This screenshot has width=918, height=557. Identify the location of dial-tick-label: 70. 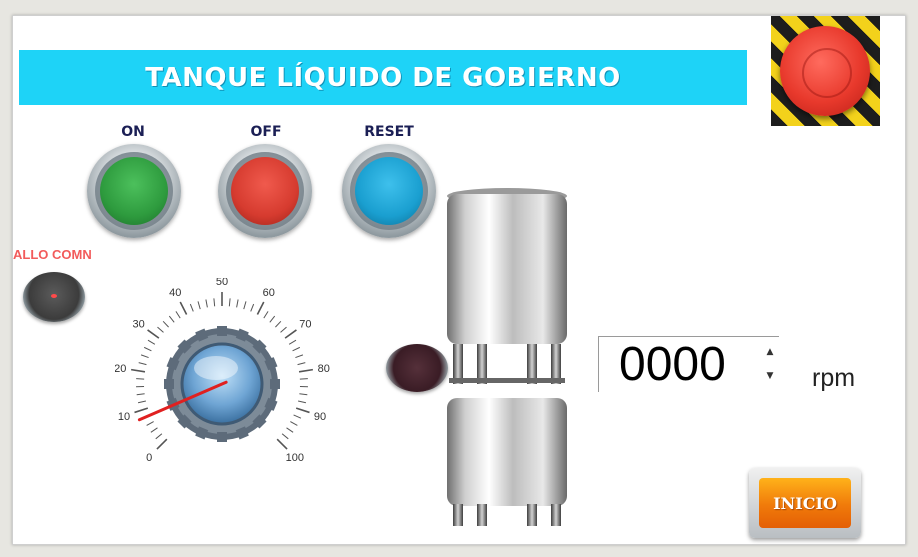
(305, 324).